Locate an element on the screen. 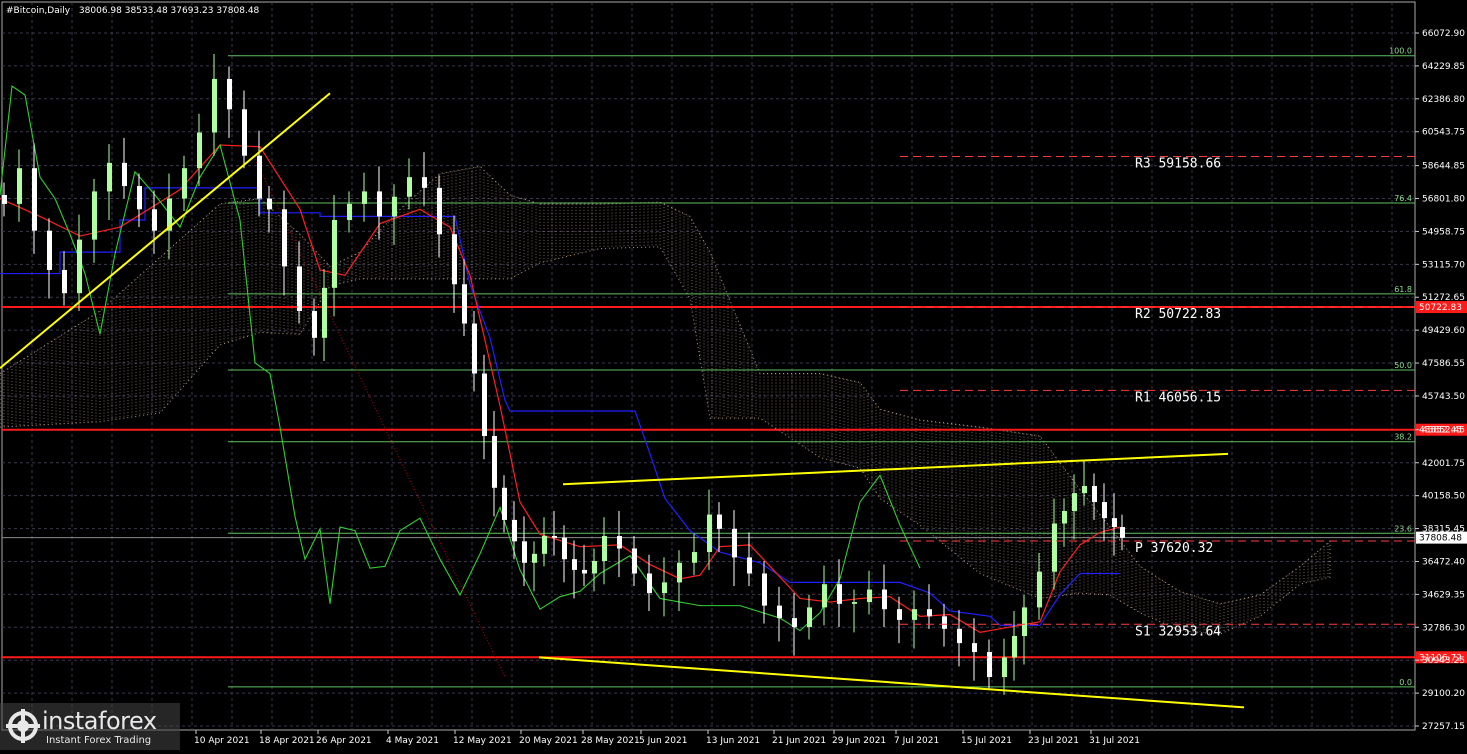 The height and width of the screenshot is (754, 1467). price-tick-label: 30943.25 is located at coordinates (1443, 661).